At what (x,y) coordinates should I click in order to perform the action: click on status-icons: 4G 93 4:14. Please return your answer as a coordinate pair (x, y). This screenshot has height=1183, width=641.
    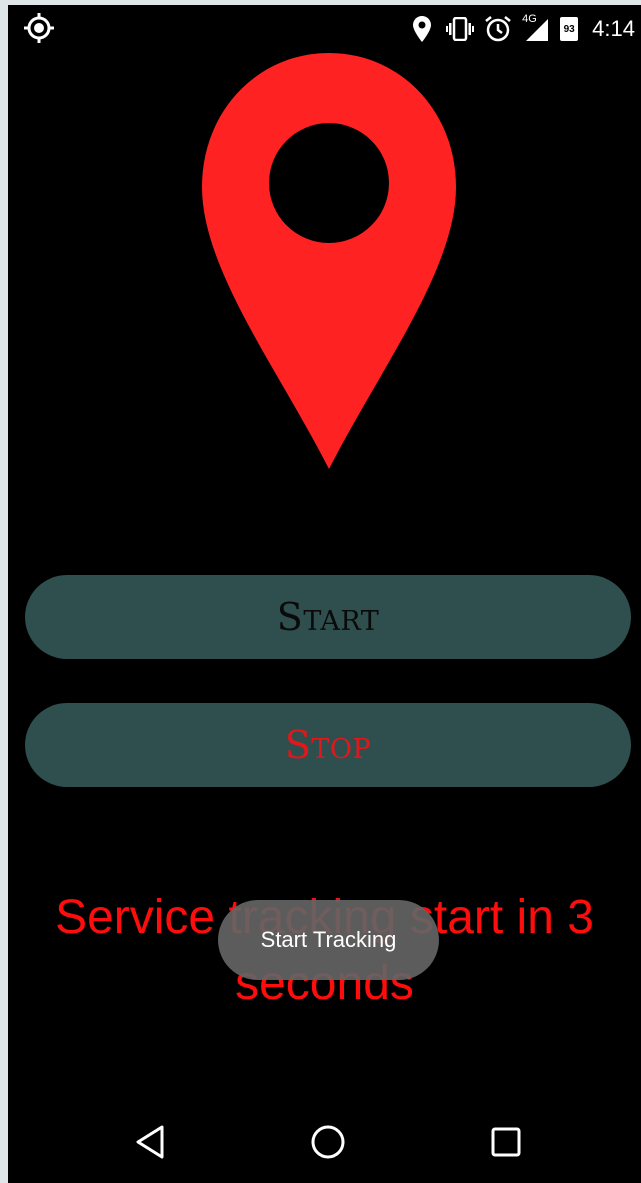
    Looking at the image, I should click on (521, 29).